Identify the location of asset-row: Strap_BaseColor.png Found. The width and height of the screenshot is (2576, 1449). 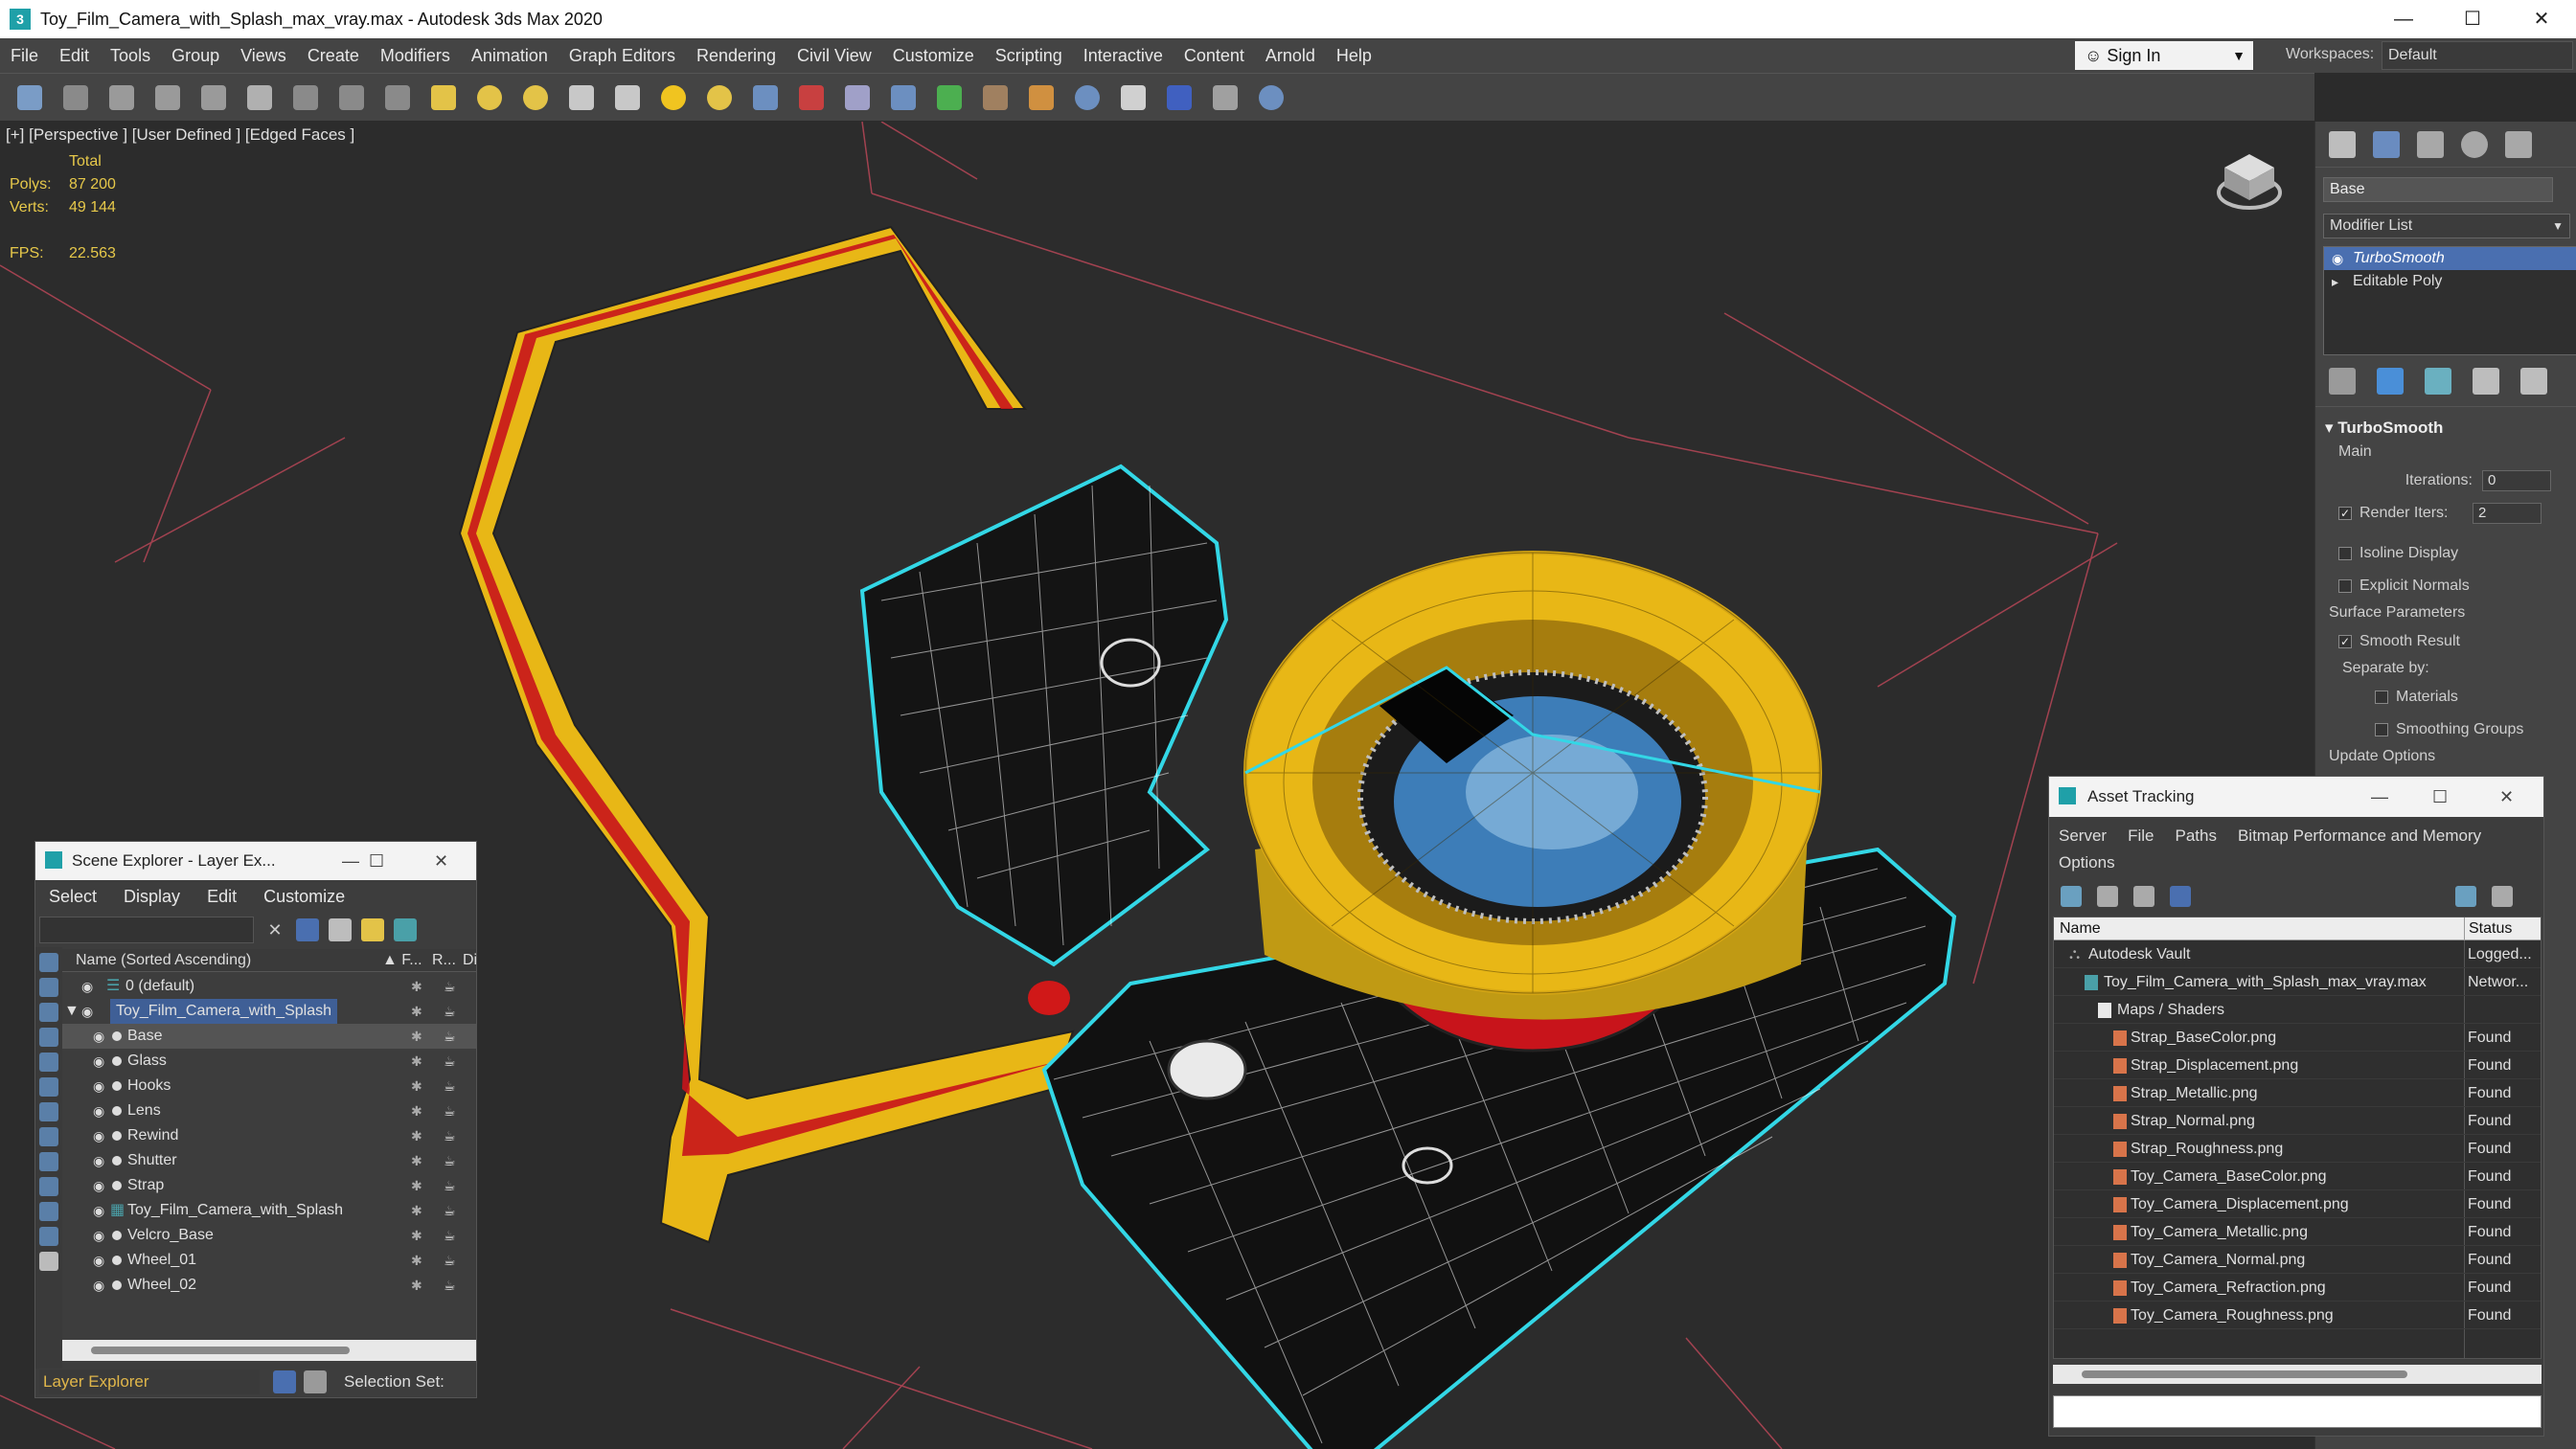
(2297, 1038).